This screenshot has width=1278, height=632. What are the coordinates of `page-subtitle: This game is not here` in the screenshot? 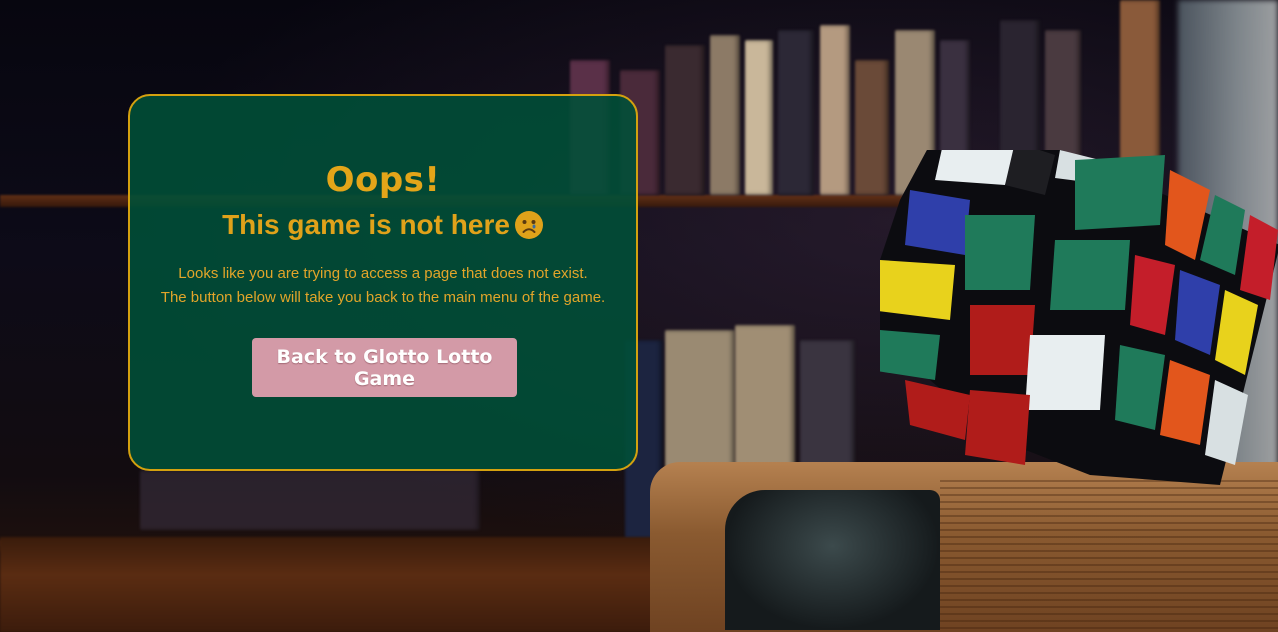 It's located at (383, 225).